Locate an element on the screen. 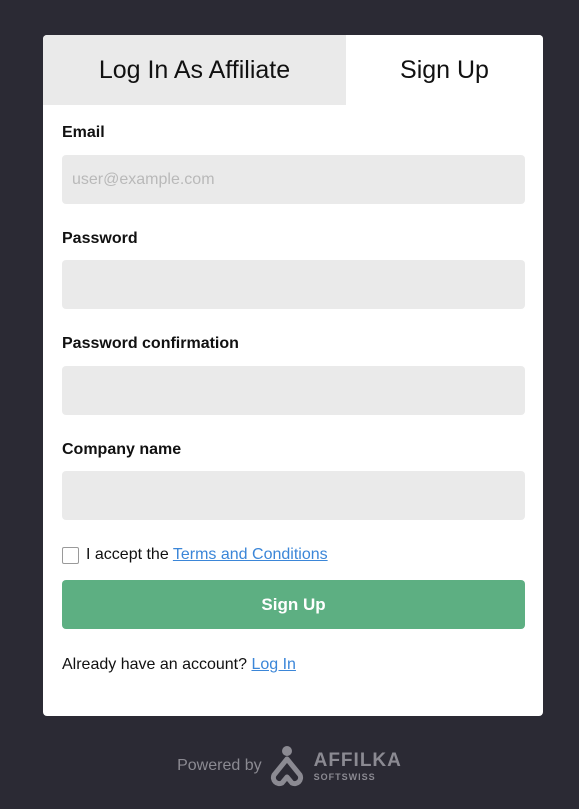 This screenshot has width=579, height=809. password-input is located at coordinates (293, 284).